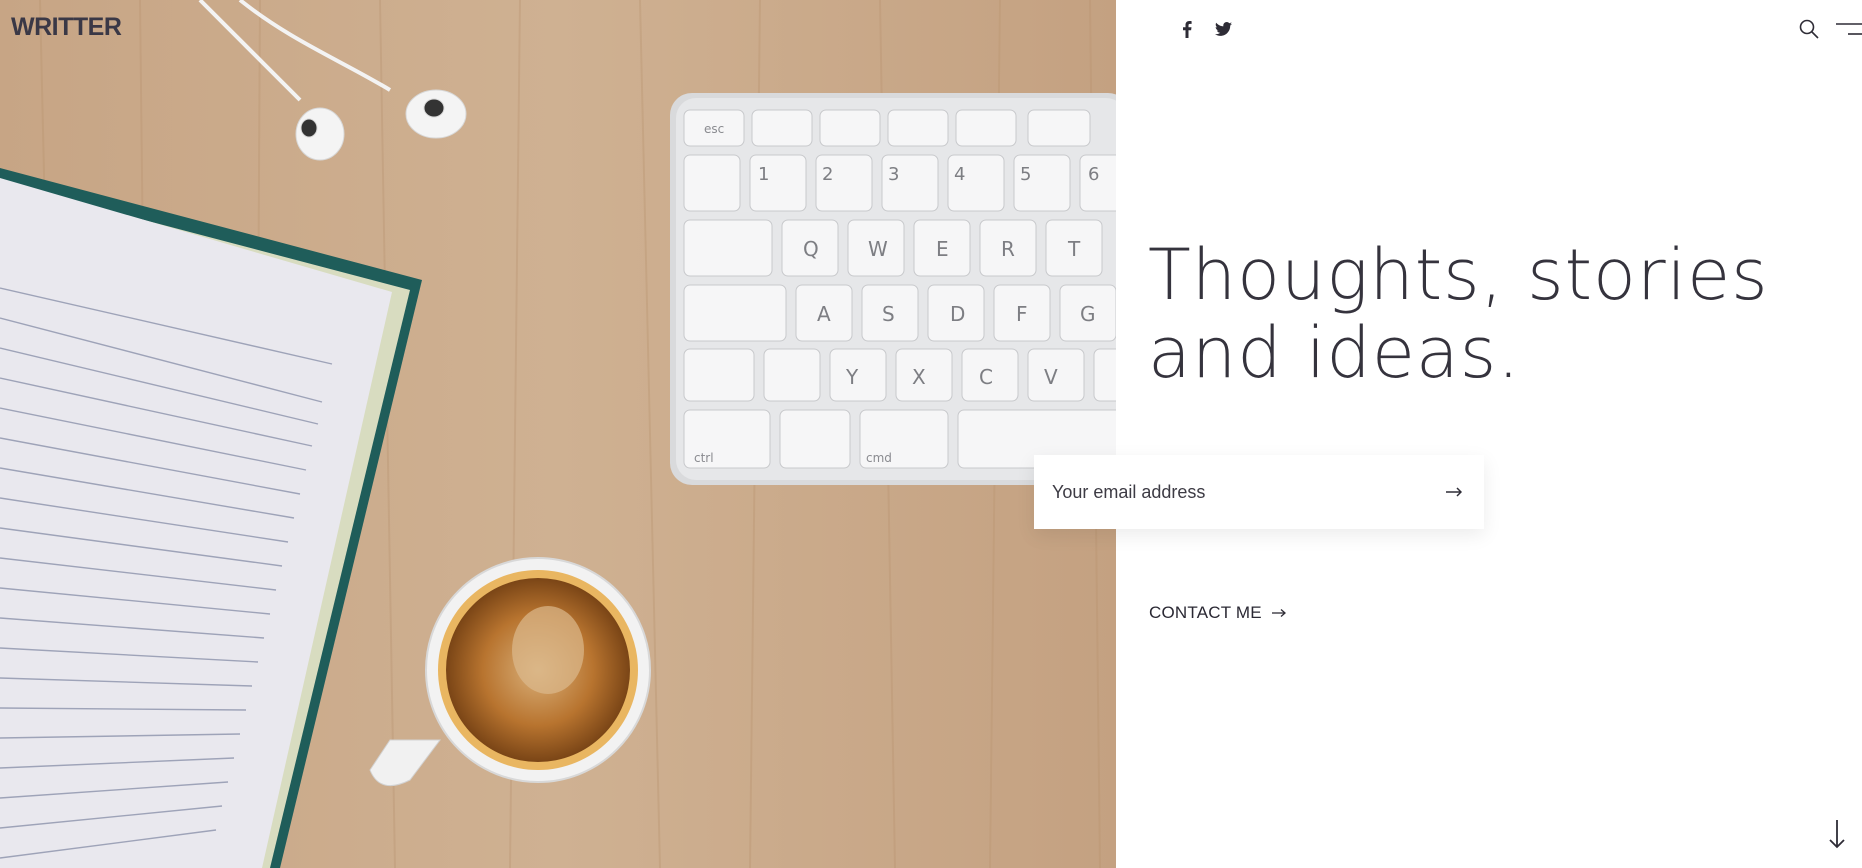 This screenshot has width=1862, height=868. Describe the element at coordinates (919, 377) in the screenshot. I see `svg-text: X` at that location.